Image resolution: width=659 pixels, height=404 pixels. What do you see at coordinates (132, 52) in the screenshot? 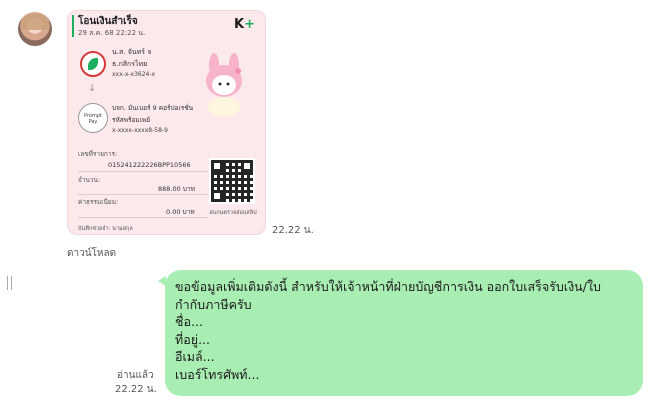
I see `sender-name: น.ส. จันทร์ จ` at bounding box center [132, 52].